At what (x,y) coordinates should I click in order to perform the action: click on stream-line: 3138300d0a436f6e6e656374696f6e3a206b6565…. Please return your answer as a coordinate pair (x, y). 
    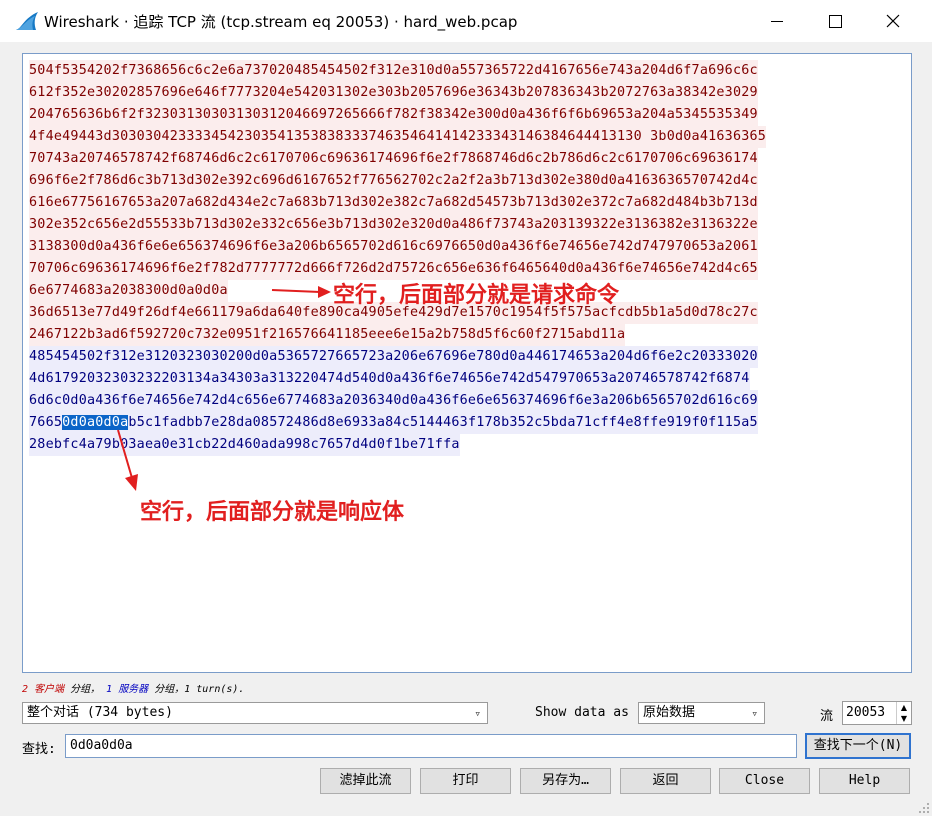
    Looking at the image, I should click on (469, 247).